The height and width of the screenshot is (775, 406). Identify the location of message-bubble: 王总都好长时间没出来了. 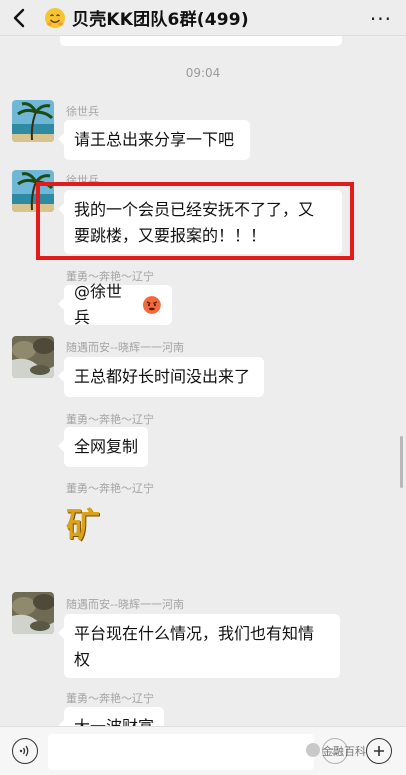
(161, 377).